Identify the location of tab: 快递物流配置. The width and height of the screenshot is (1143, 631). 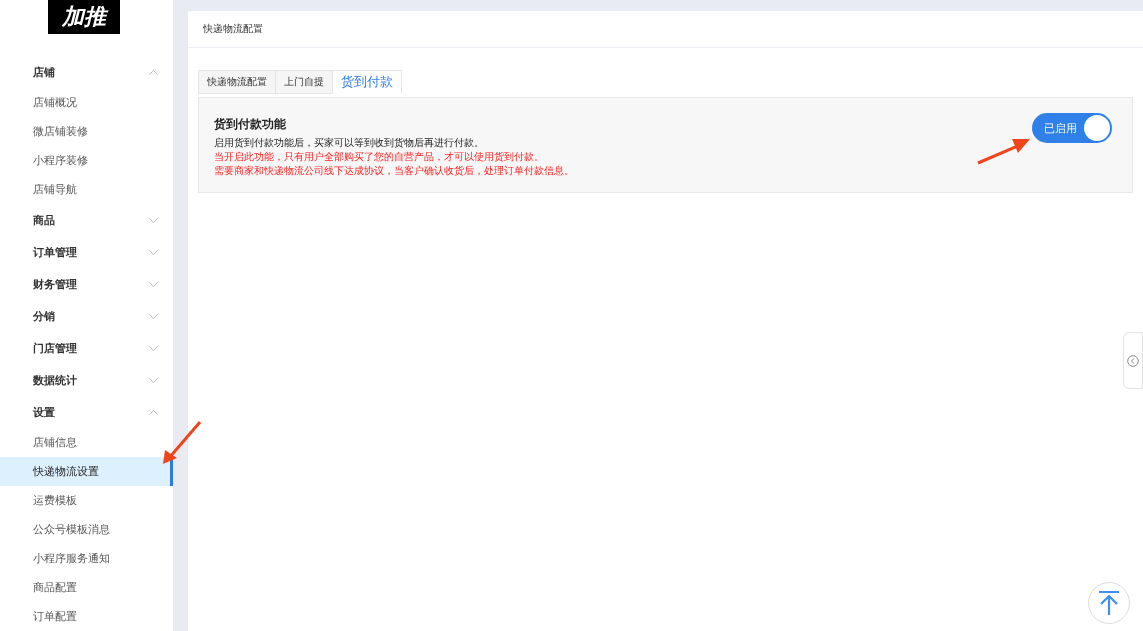
(237, 82).